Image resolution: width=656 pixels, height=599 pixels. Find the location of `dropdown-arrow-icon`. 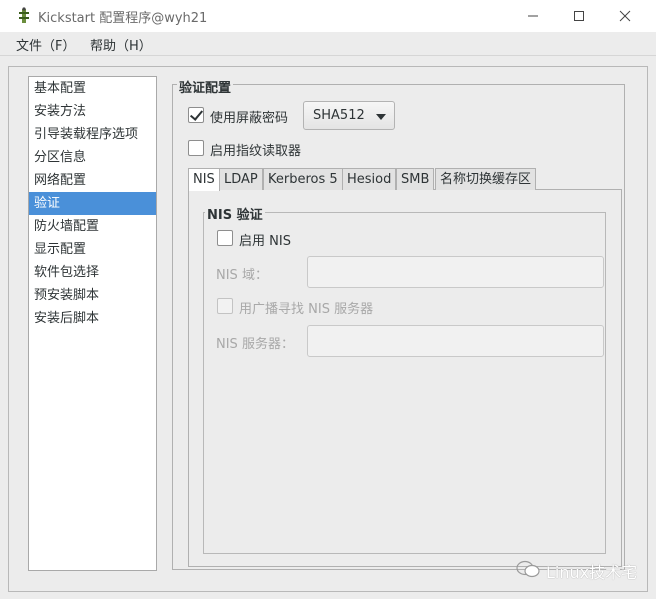

dropdown-arrow-icon is located at coordinates (381, 117).